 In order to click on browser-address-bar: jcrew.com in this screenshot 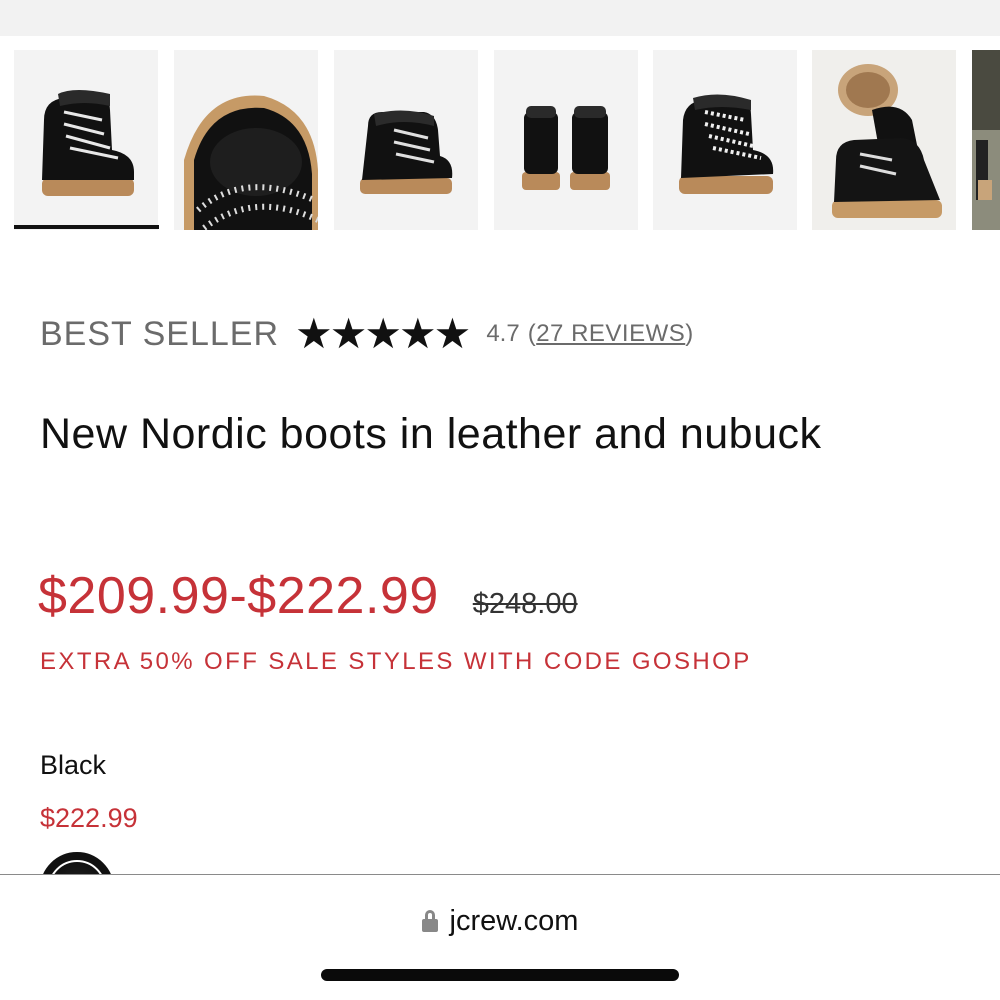, I will do `click(500, 937)`.